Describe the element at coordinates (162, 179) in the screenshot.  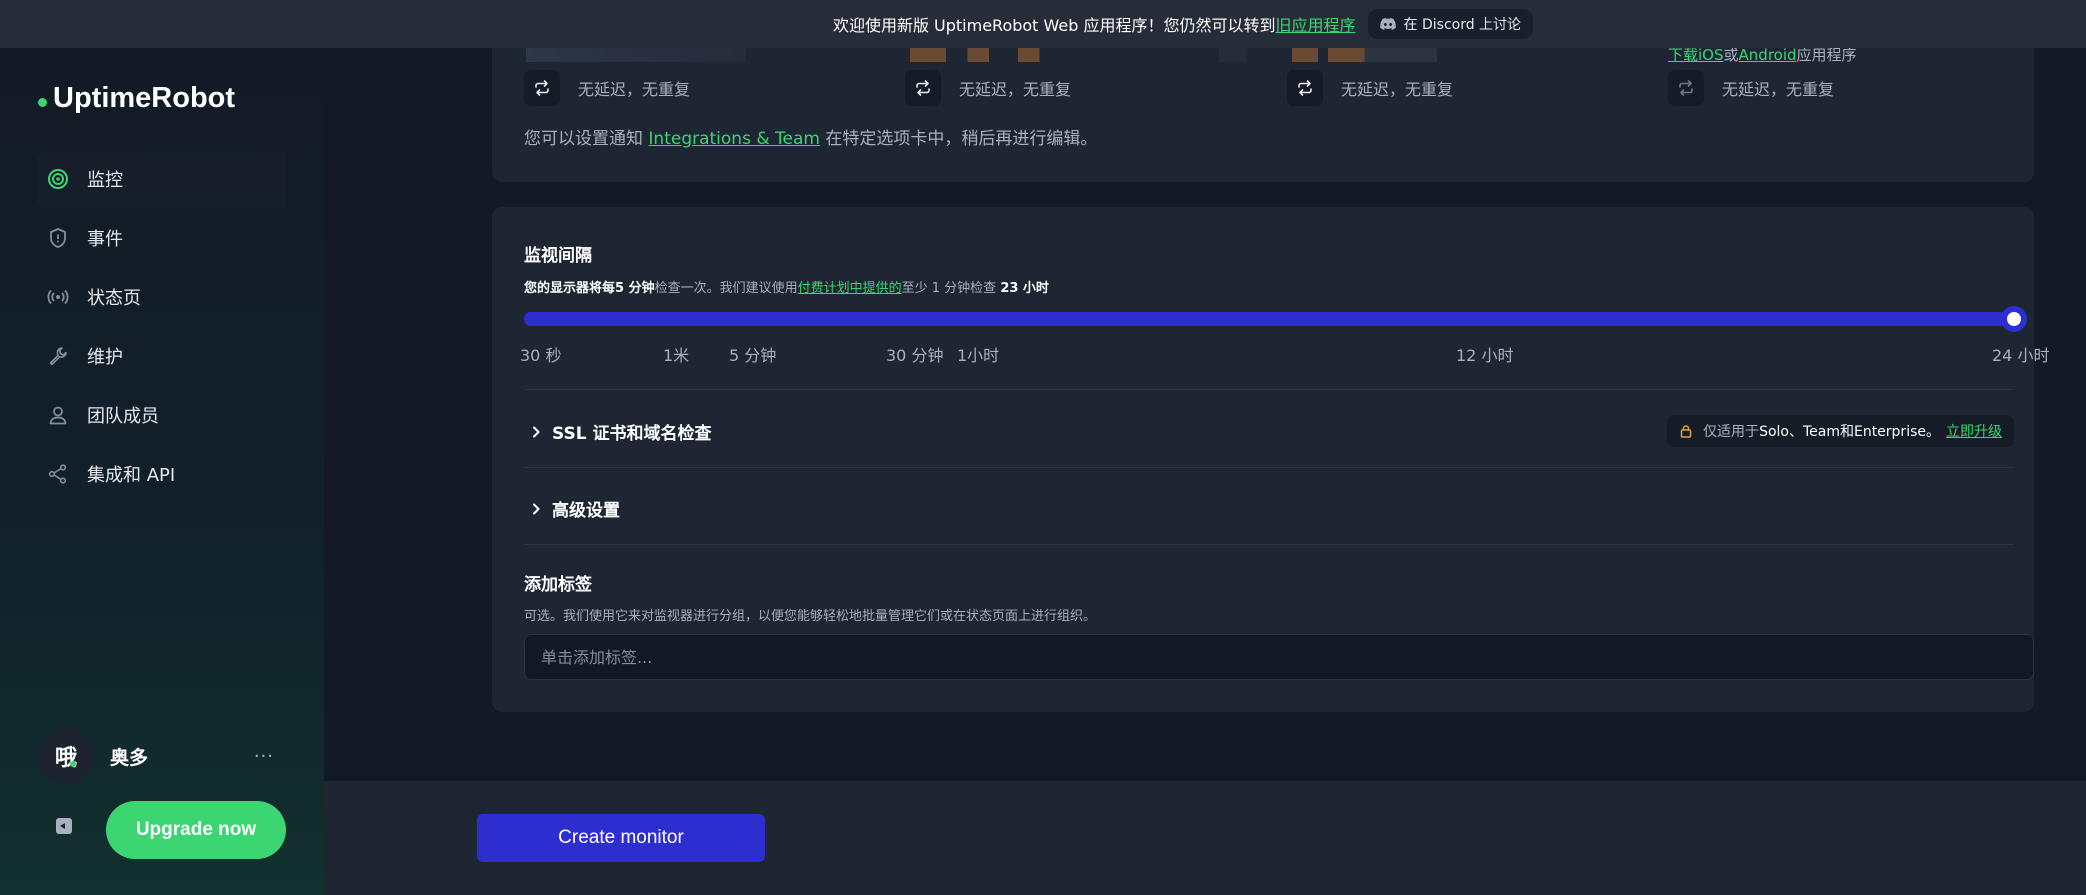
I see `sidebar-item-monitors: 监控` at that location.